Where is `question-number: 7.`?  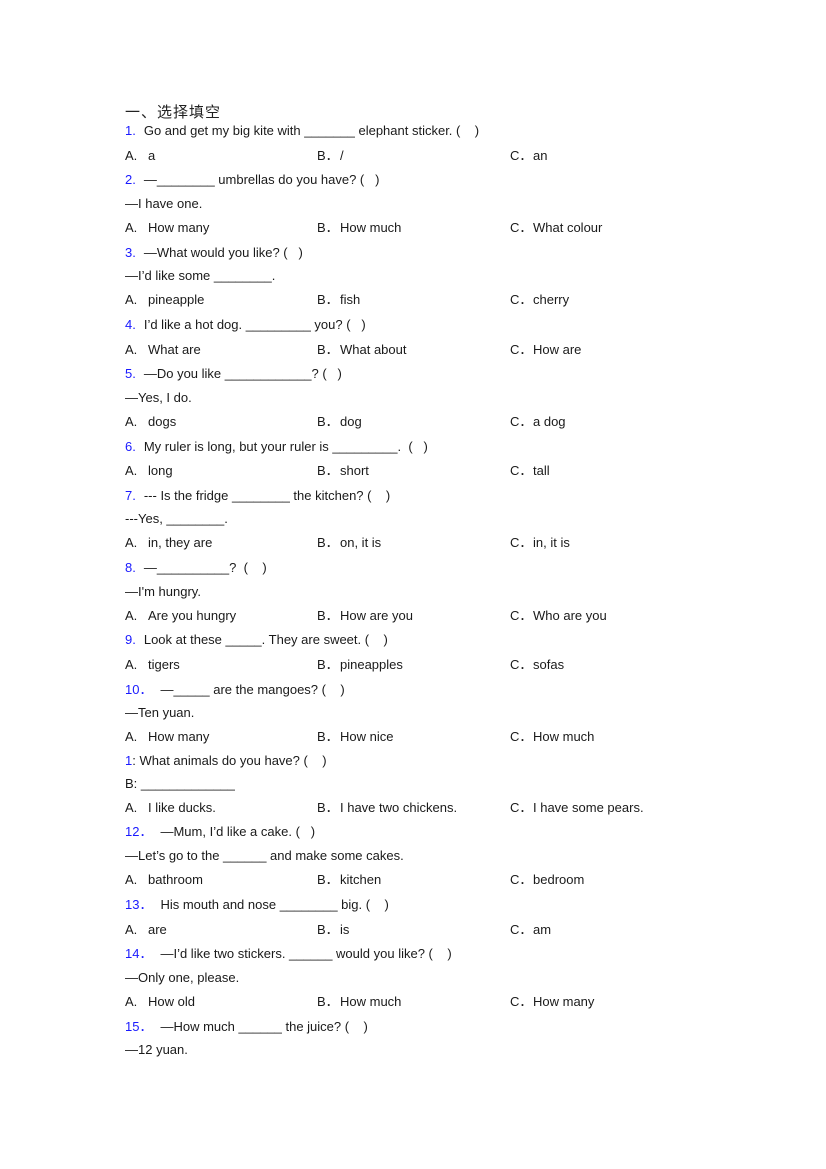 question-number: 7. is located at coordinates (130, 495).